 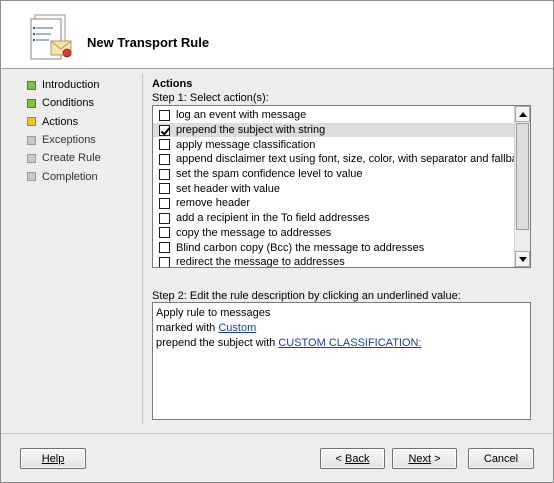 I want to click on description-line: Apply rule to messages, so click(x=341, y=313).